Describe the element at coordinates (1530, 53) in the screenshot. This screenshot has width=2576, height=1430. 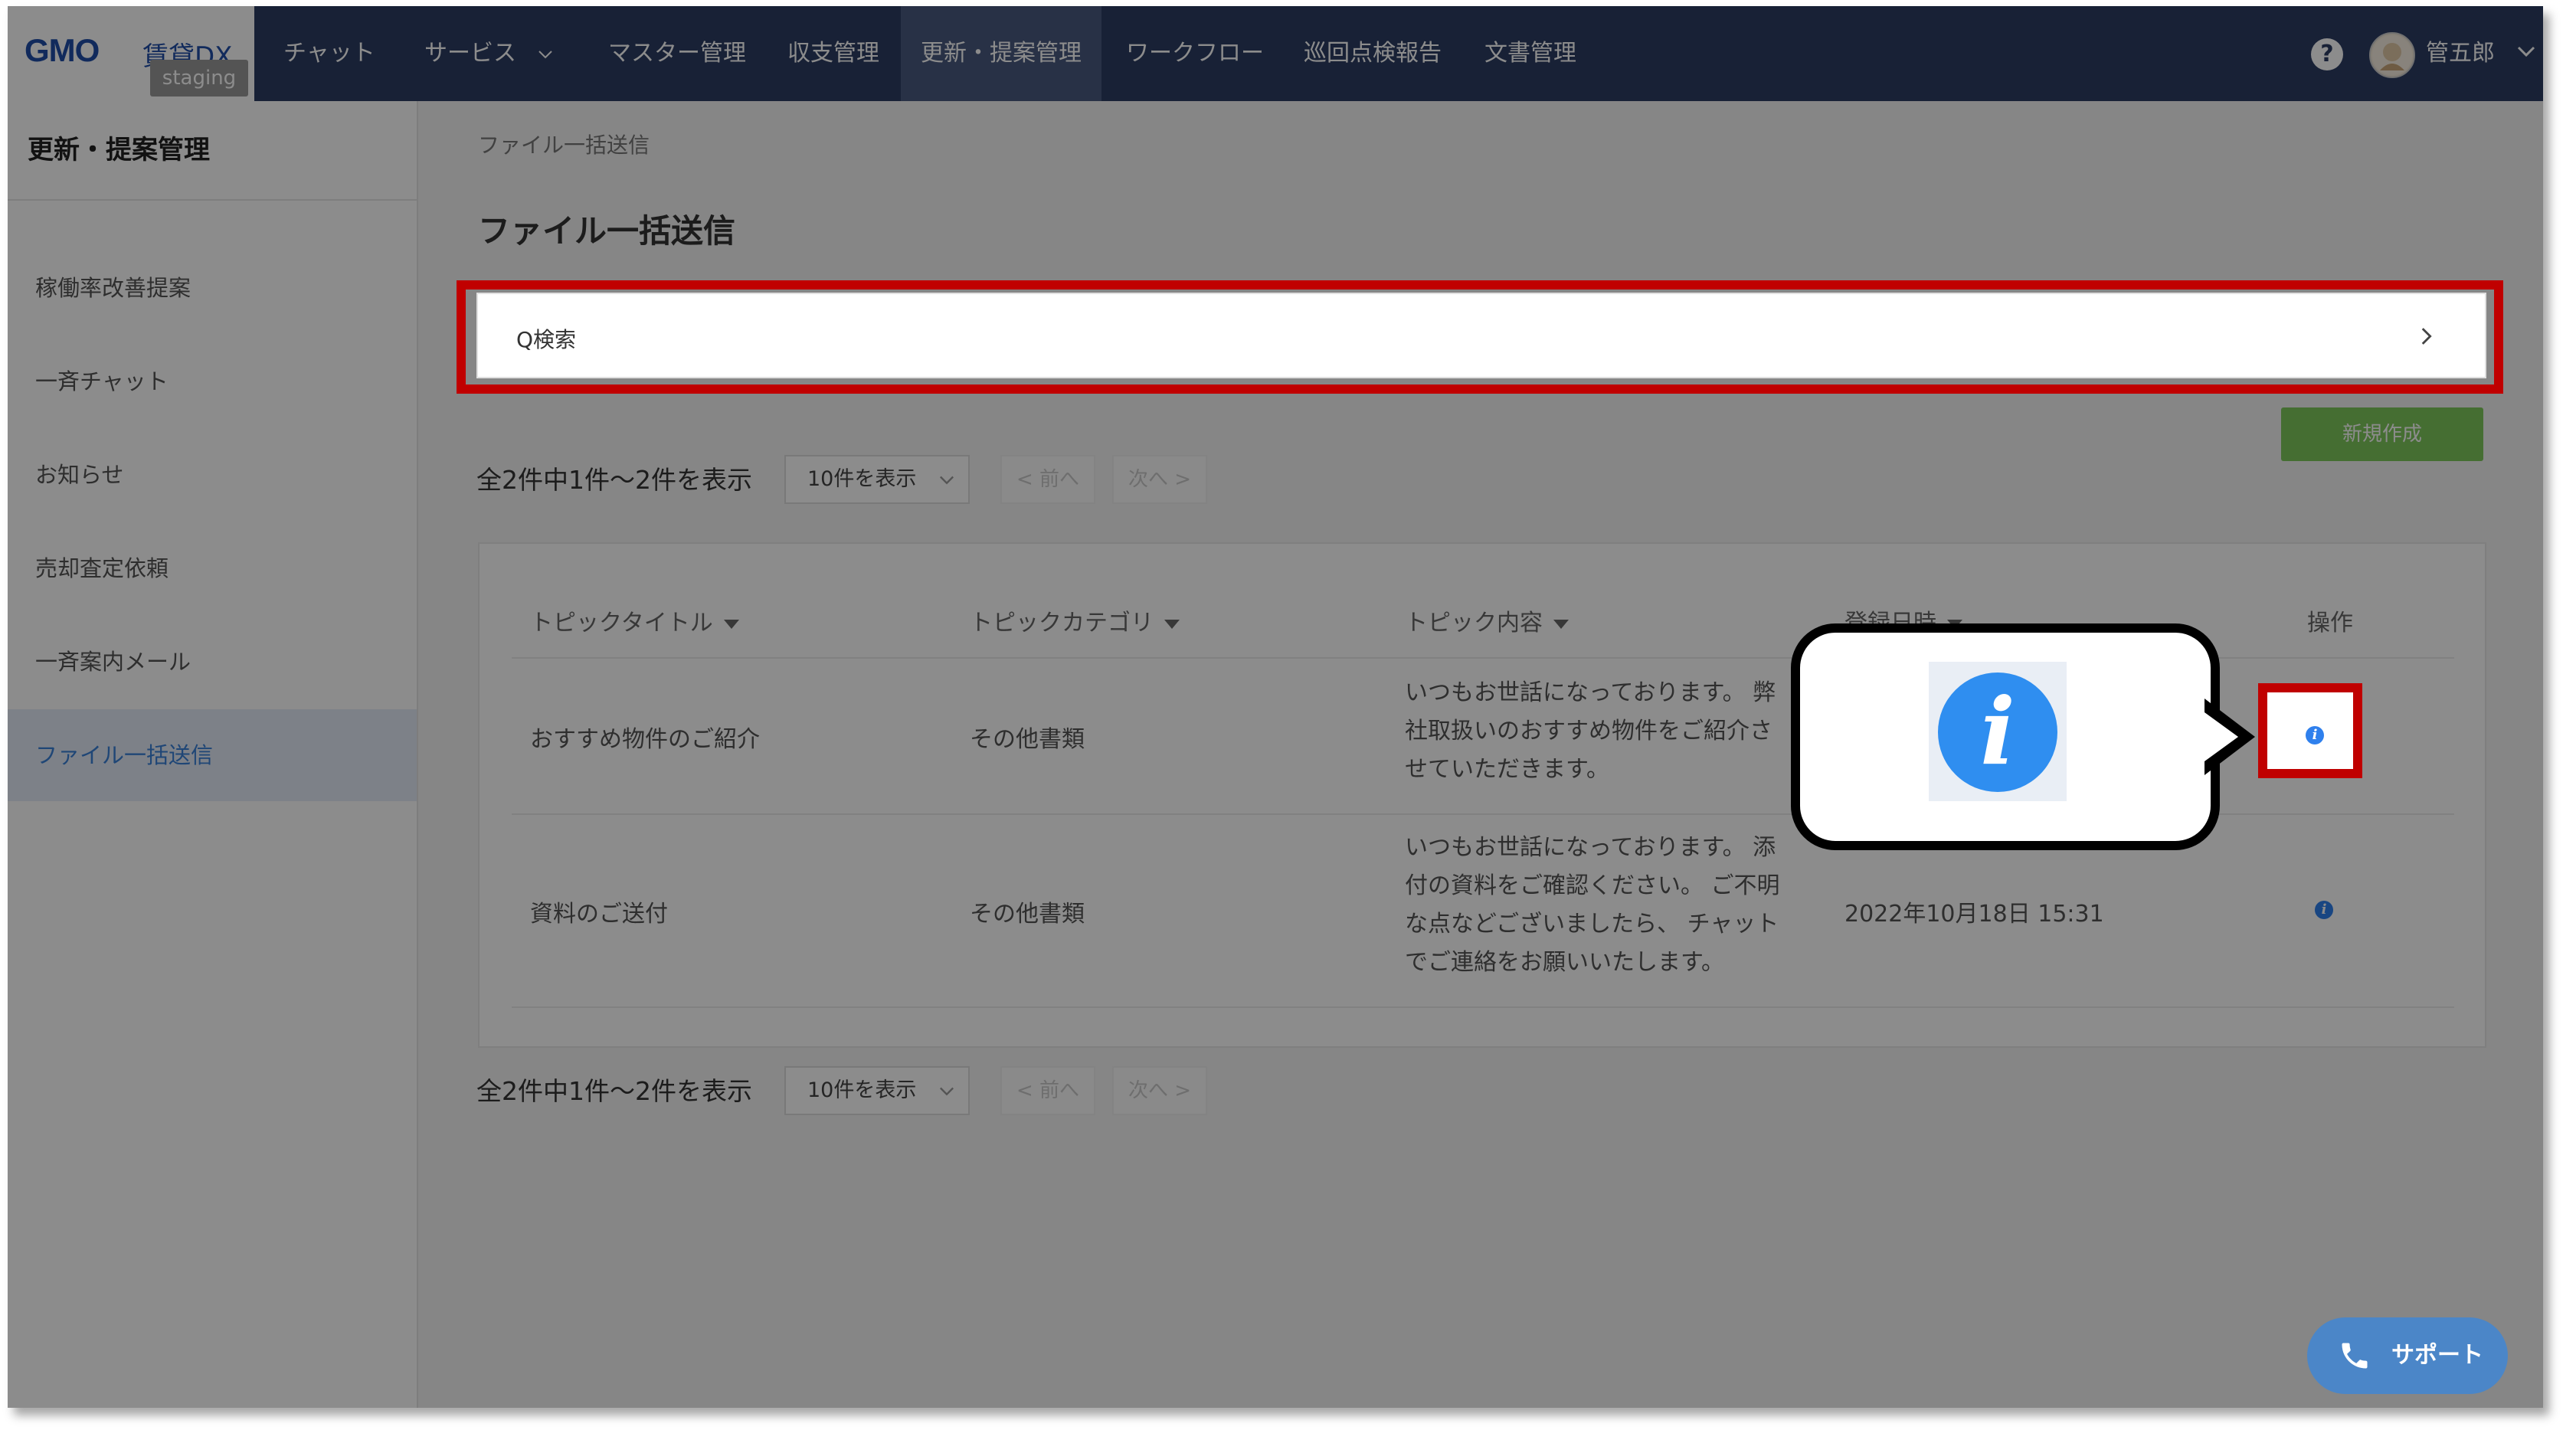
I see `nav-item-documents: 文書管理` at that location.